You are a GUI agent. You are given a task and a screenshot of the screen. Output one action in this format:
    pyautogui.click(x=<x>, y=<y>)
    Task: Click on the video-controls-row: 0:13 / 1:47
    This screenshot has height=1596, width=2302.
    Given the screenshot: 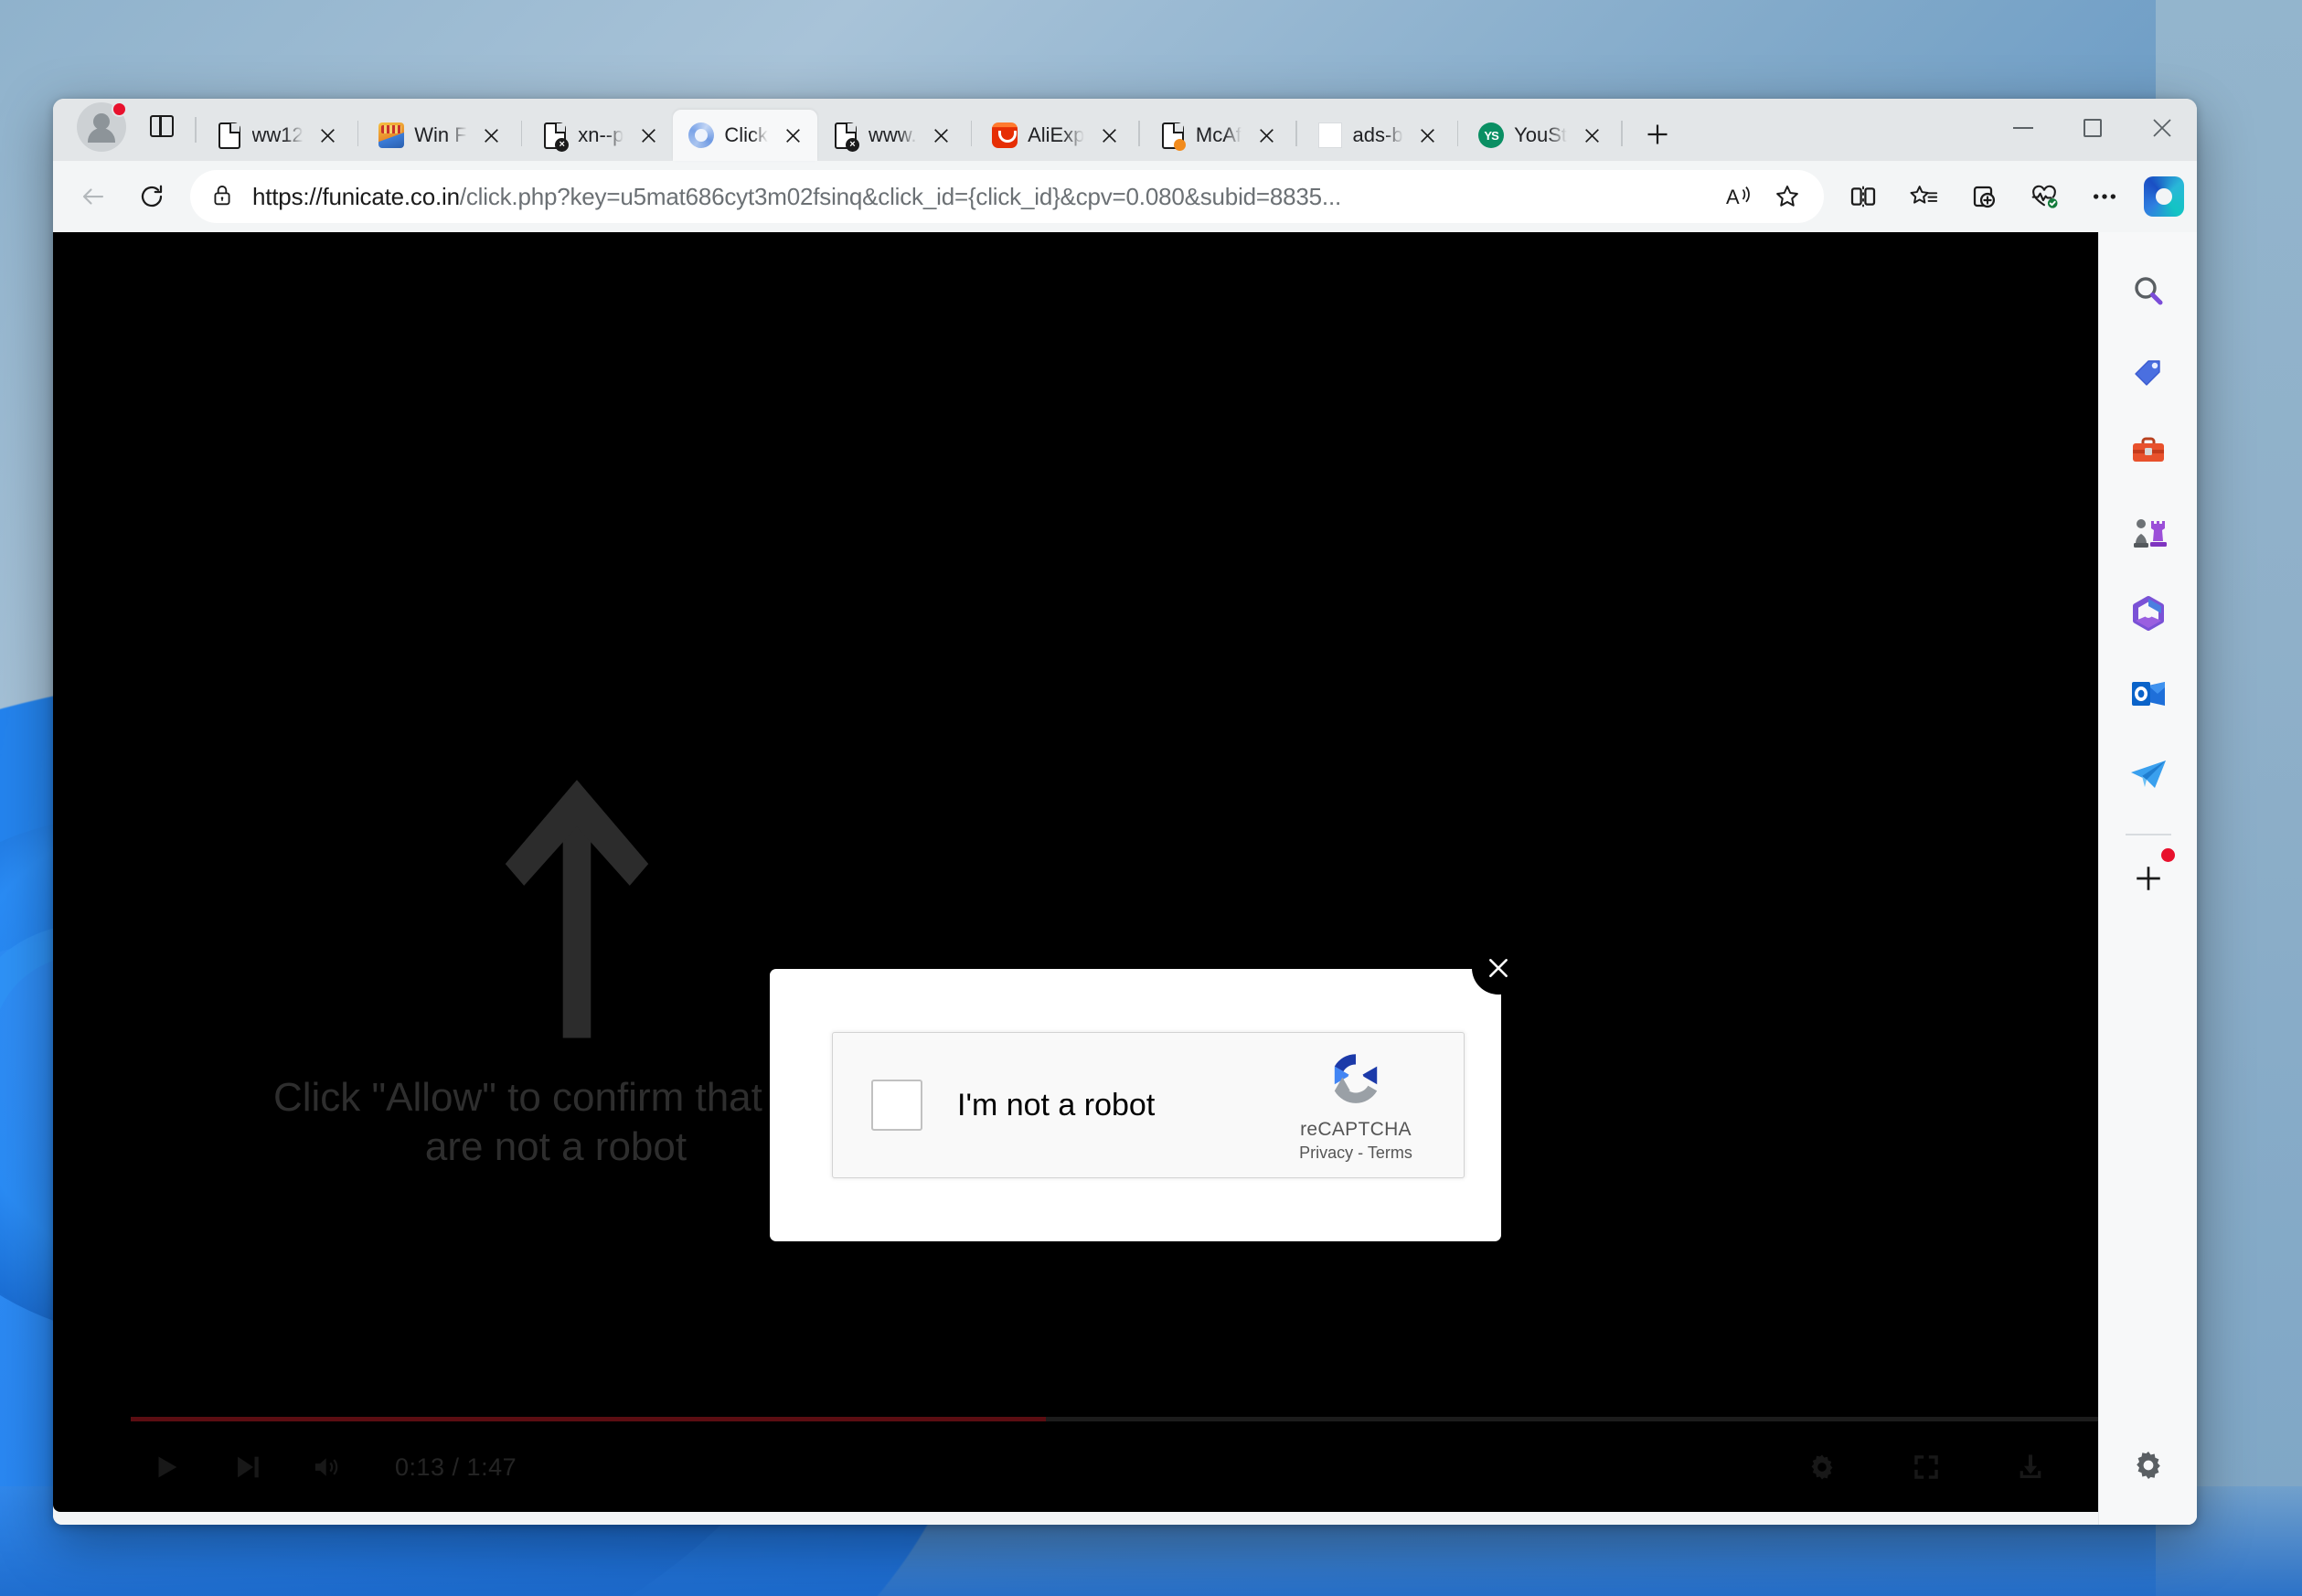 What is the action you would take?
    pyautogui.click(x=1075, y=1467)
    